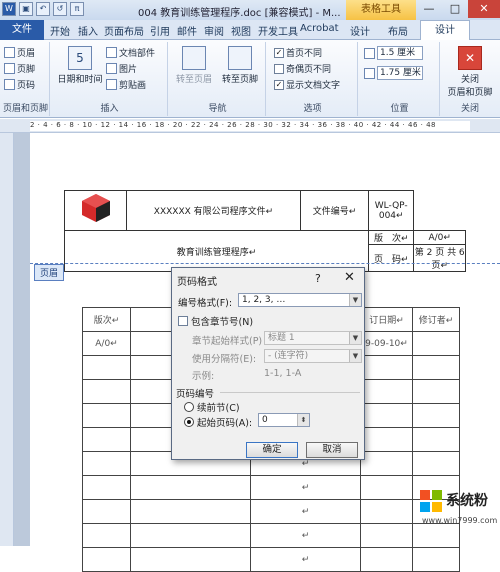  Describe the element at coordinates (429, 9) in the screenshot. I see `minimize-button: —` at that location.